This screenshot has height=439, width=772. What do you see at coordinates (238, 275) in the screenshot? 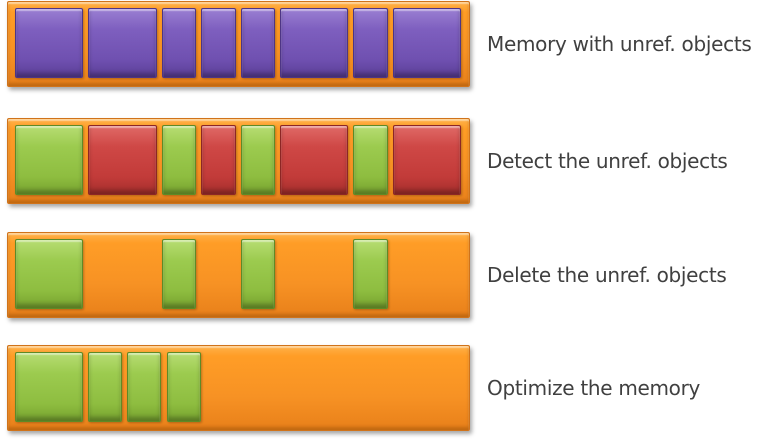
I see `stage-delete-unref-objects` at bounding box center [238, 275].